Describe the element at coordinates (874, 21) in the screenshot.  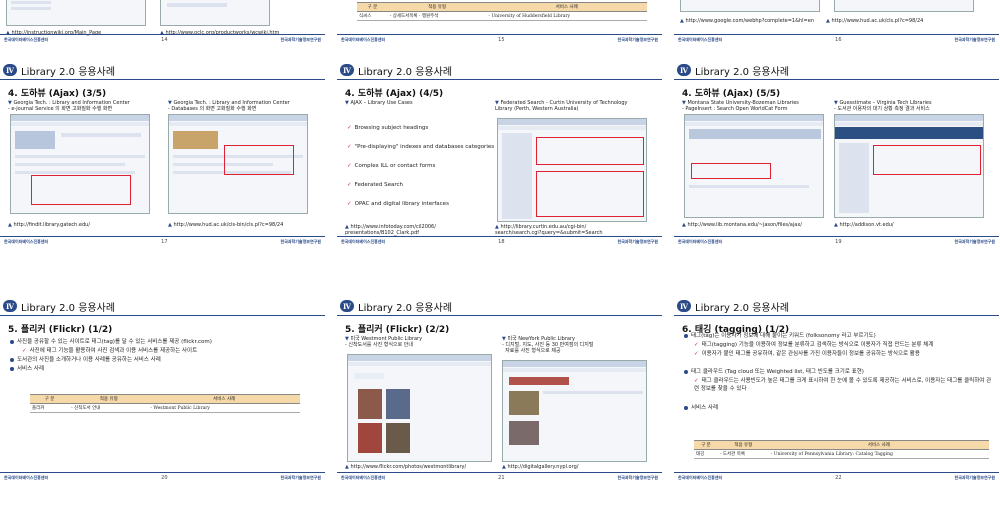
I see `link-right-2: ▲ http://www.hud.ac.uk/cls.pl?c=98/24` at that location.